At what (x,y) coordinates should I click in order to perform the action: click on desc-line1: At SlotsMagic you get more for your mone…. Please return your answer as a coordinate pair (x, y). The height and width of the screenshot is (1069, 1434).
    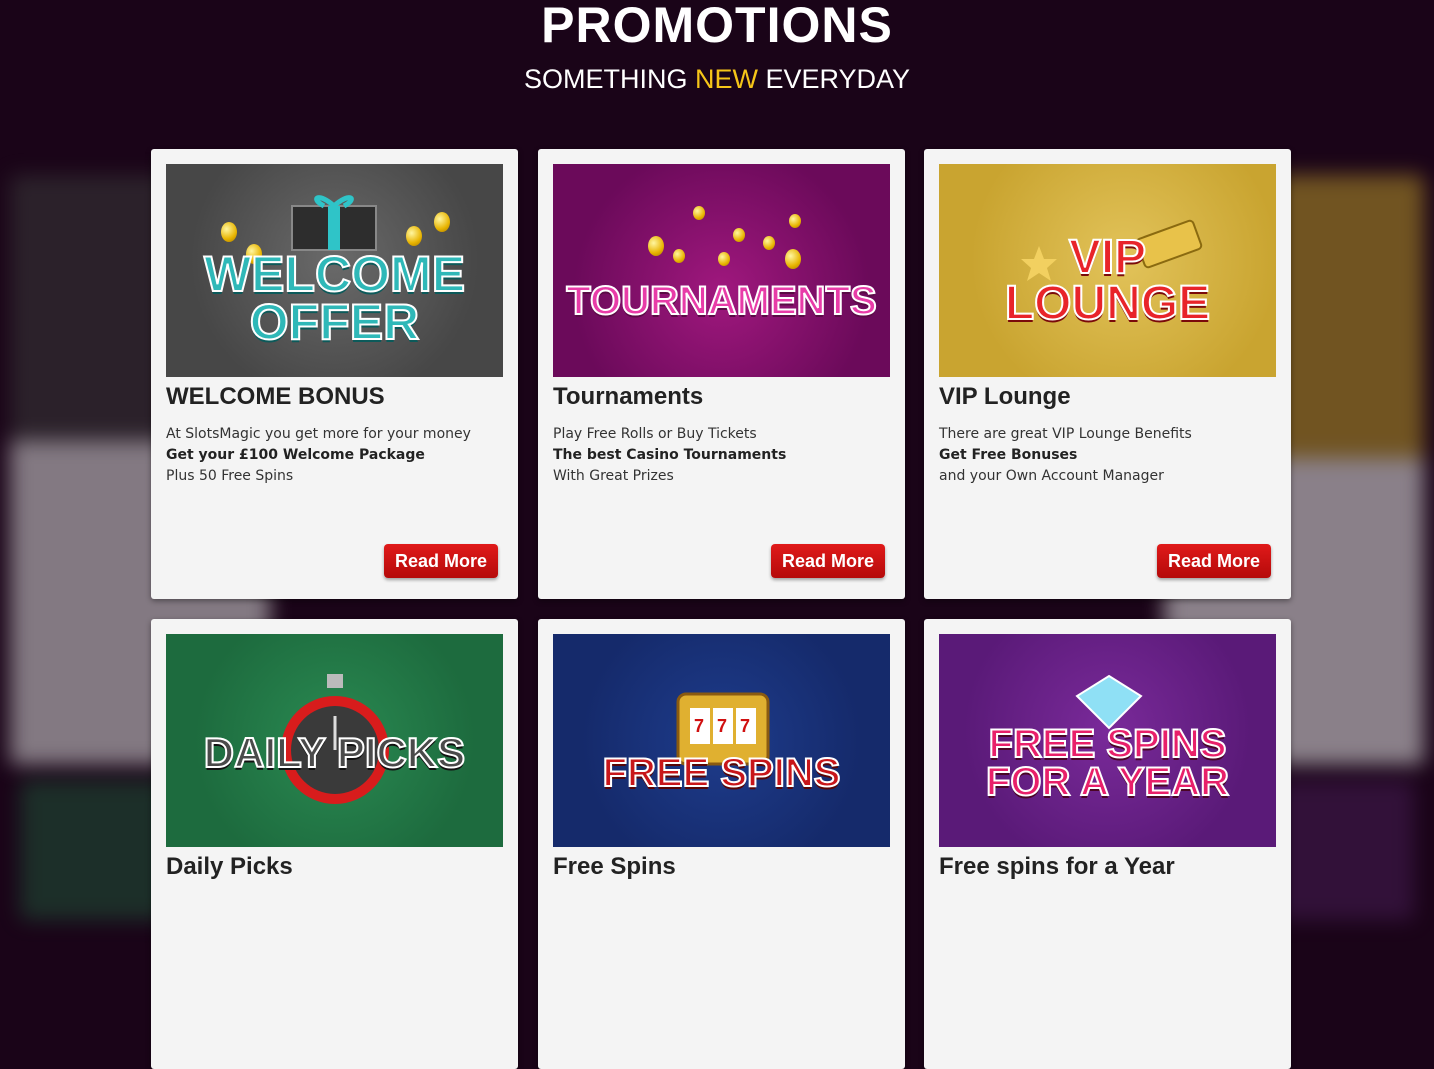
    Looking at the image, I should click on (318, 434).